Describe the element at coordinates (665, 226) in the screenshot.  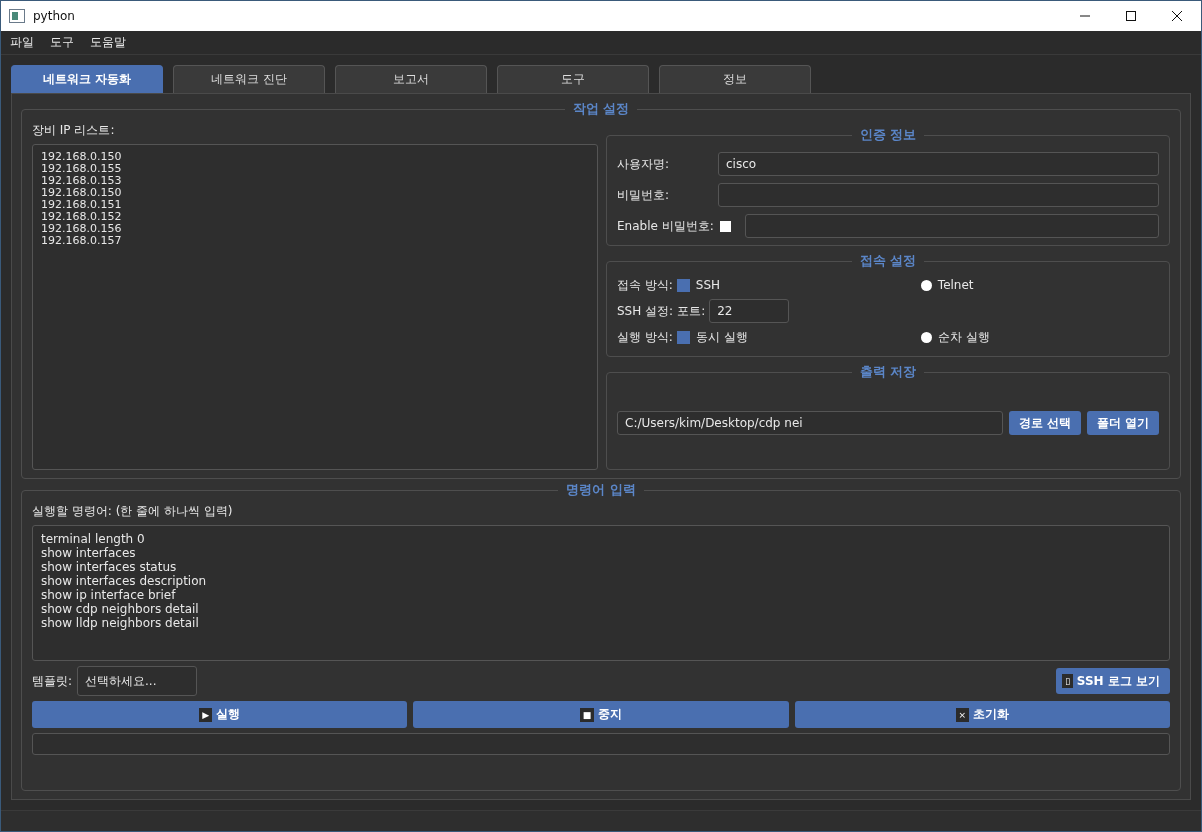
I see `field-label: Enable 비밀번호:` at that location.